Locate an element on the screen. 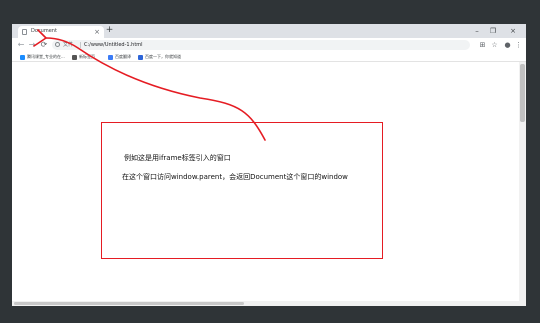  address-bar: 文件 C:/www/Untitled-1.html is located at coordinates (261, 45).